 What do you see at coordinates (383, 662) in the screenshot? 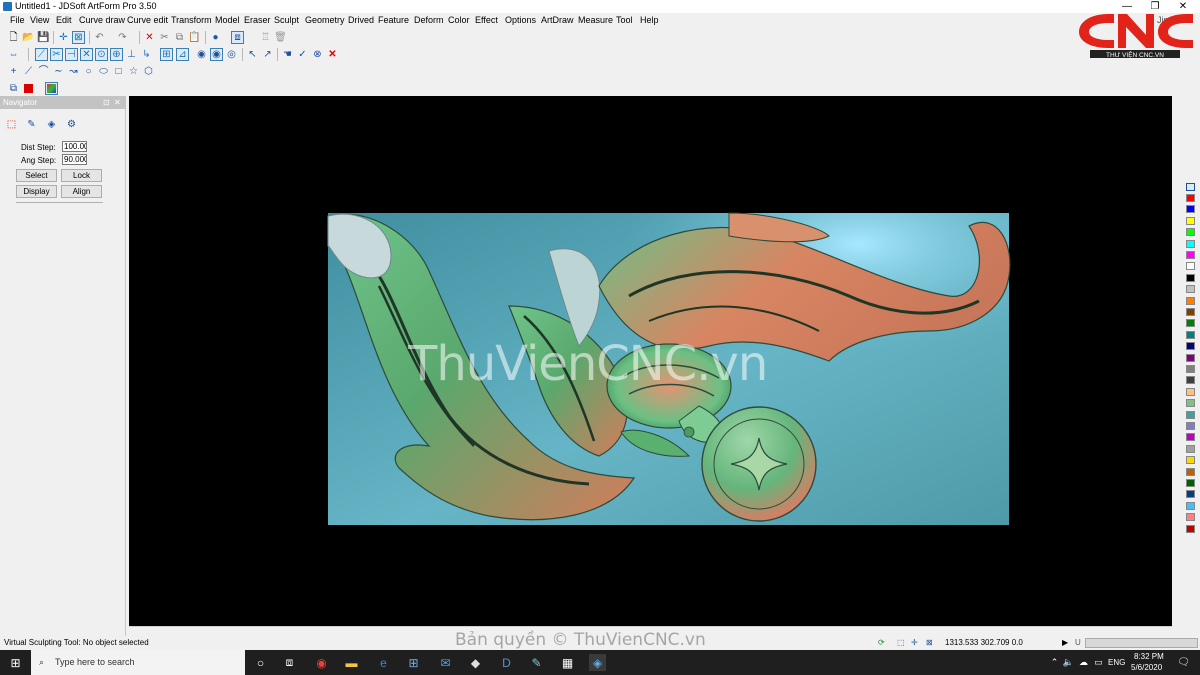
I see `edge-icon: e` at bounding box center [383, 662].